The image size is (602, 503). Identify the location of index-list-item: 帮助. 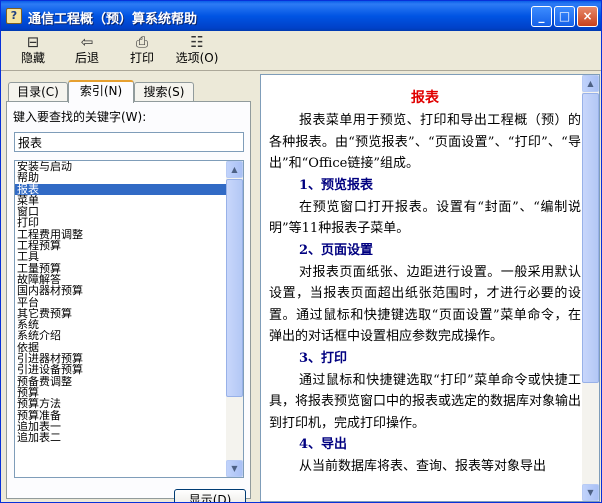
(120, 177).